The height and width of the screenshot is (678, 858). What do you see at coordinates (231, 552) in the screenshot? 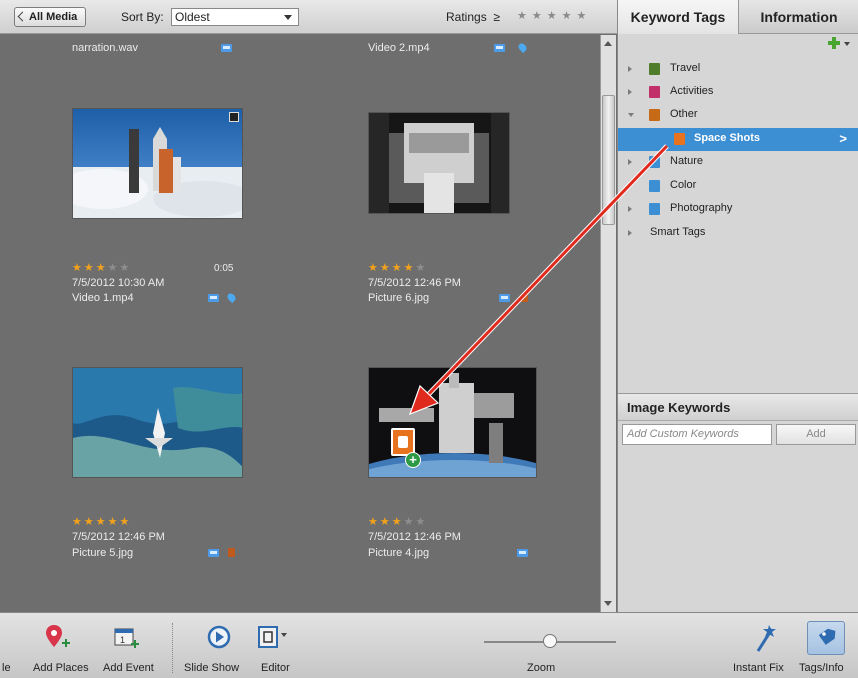
I see `keyword-tag-icon` at bounding box center [231, 552].